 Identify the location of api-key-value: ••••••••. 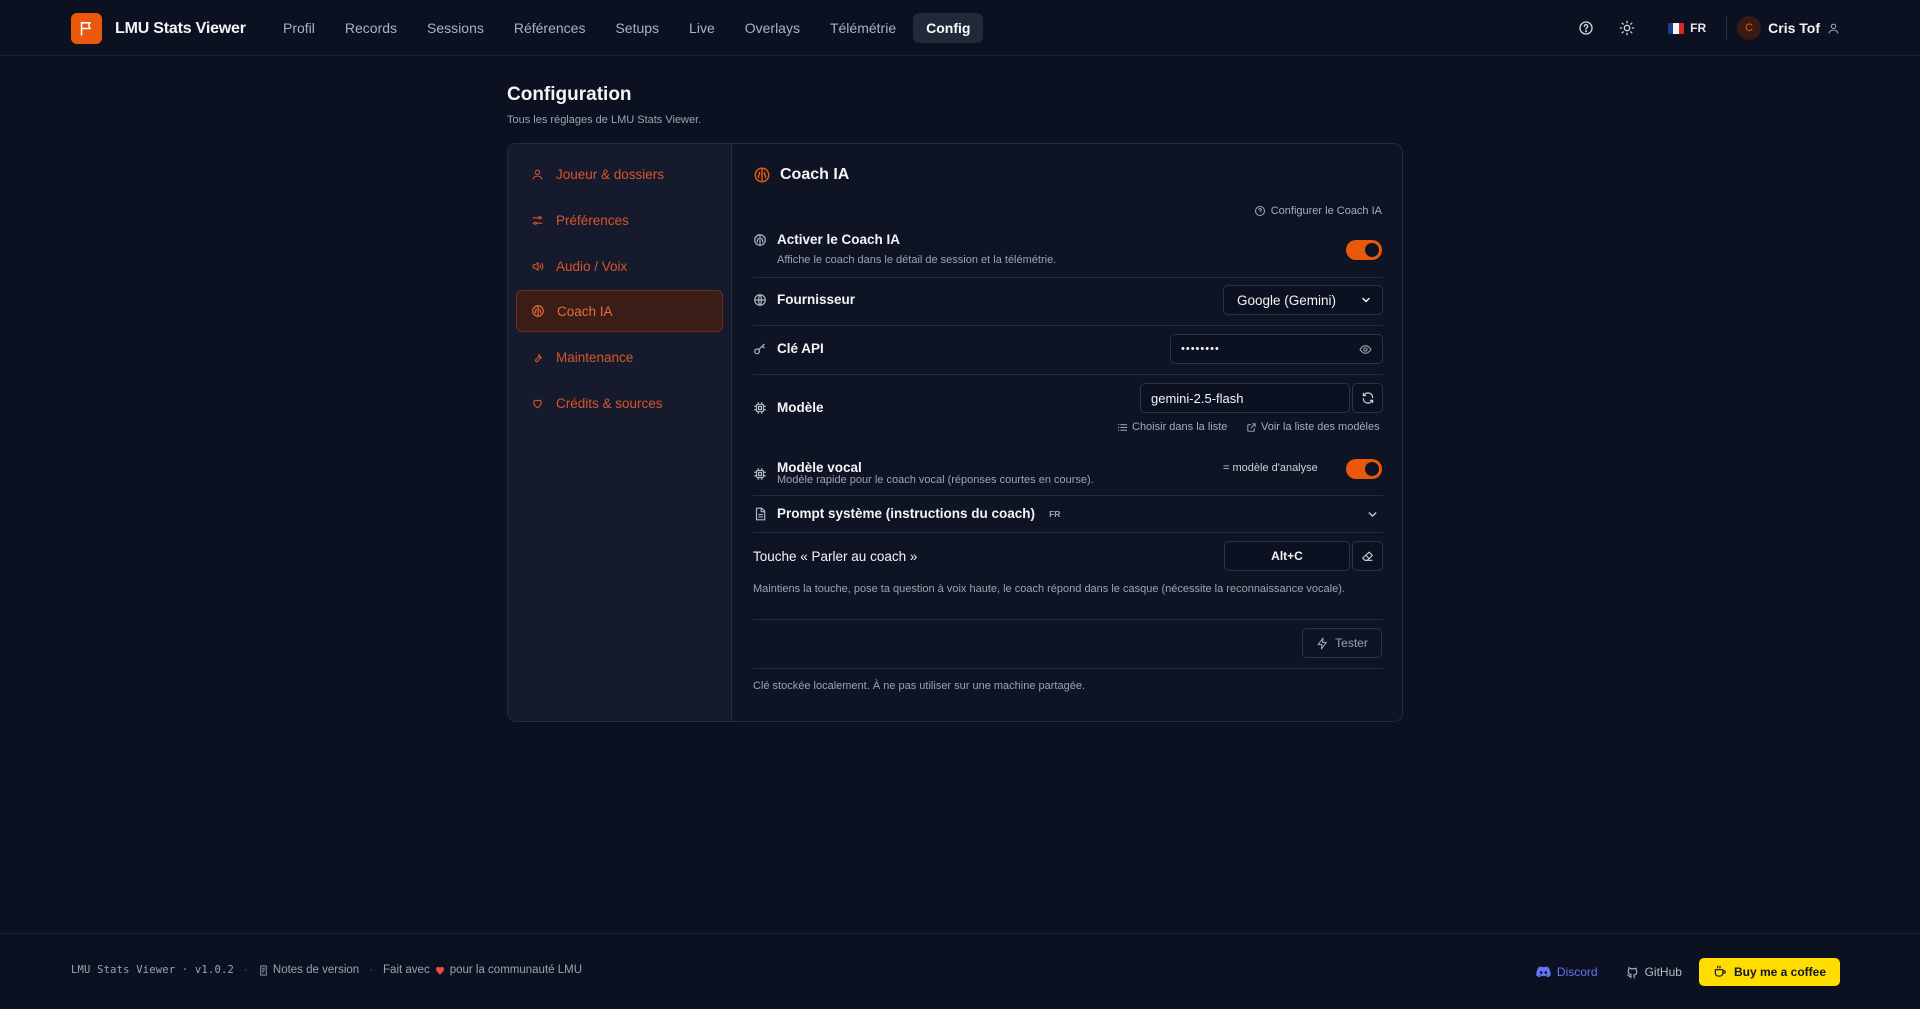
(1200, 349).